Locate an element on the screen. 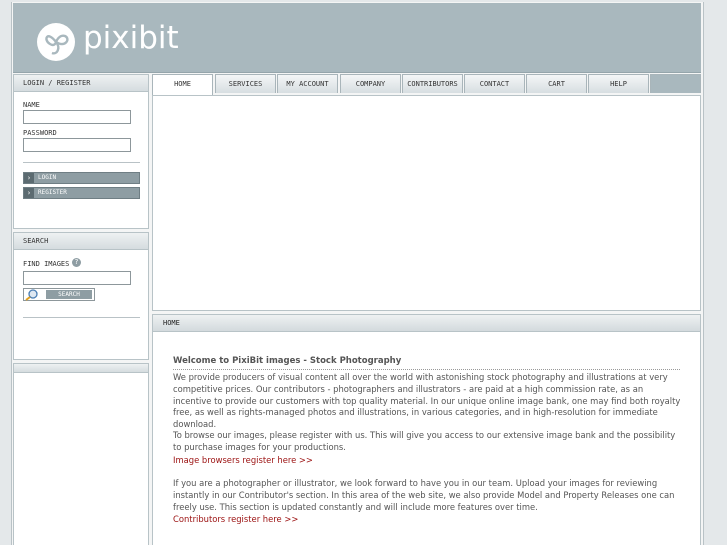 The height and width of the screenshot is (545, 727). tab-company: COMPANY is located at coordinates (370, 83).